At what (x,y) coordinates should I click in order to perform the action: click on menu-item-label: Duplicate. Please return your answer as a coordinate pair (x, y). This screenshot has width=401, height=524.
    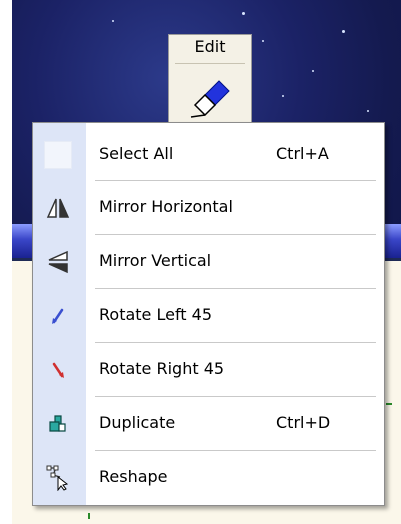
    Looking at the image, I should click on (137, 422).